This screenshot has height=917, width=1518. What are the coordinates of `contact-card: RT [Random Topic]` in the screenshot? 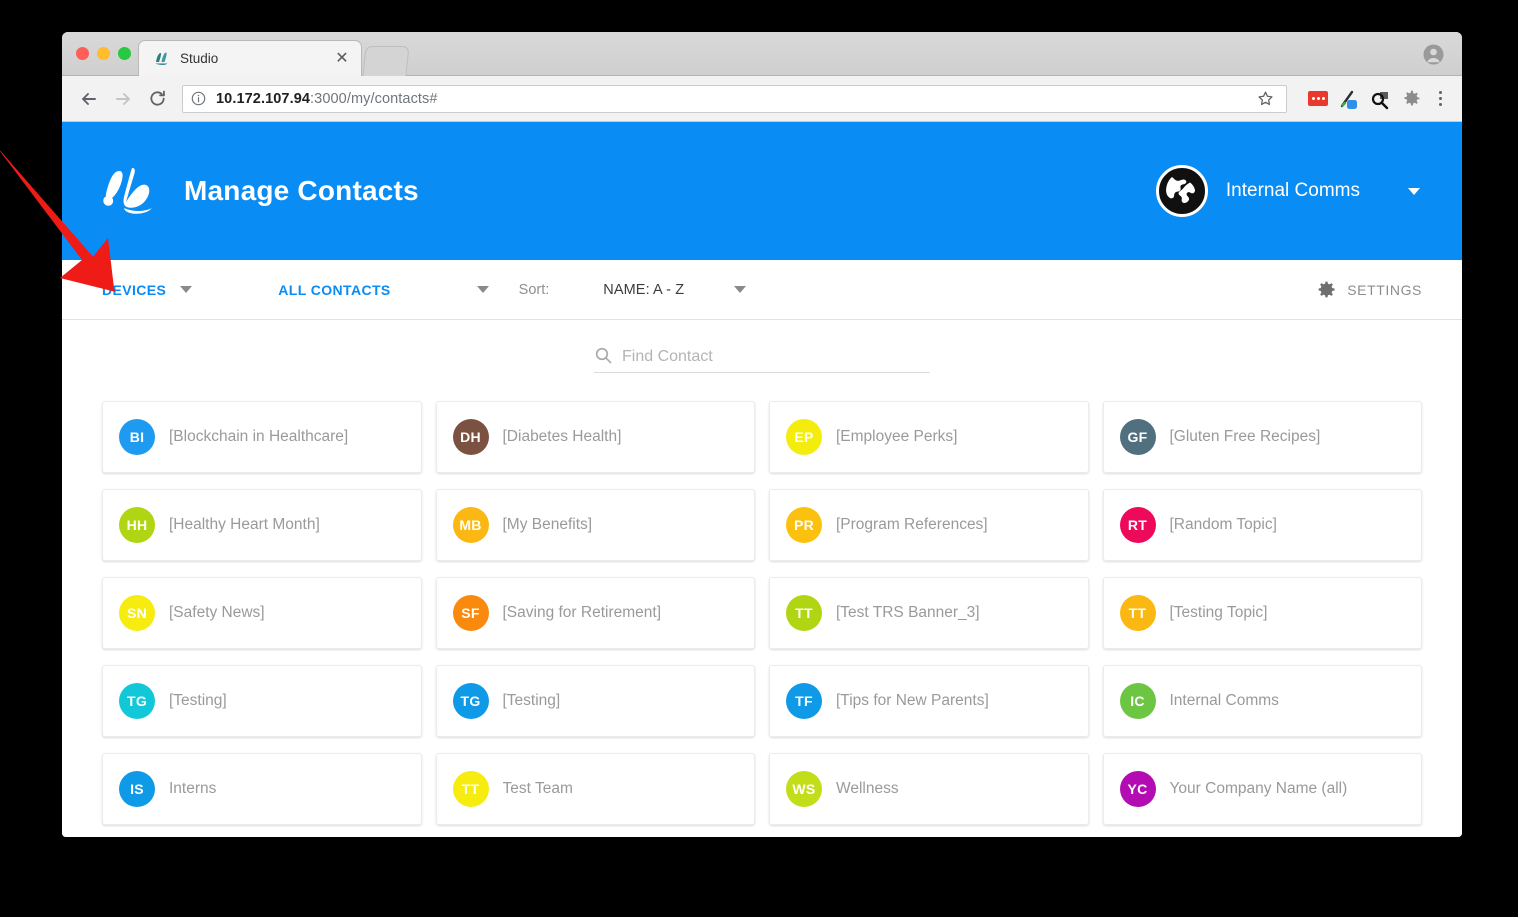 It's located at (1262, 525).